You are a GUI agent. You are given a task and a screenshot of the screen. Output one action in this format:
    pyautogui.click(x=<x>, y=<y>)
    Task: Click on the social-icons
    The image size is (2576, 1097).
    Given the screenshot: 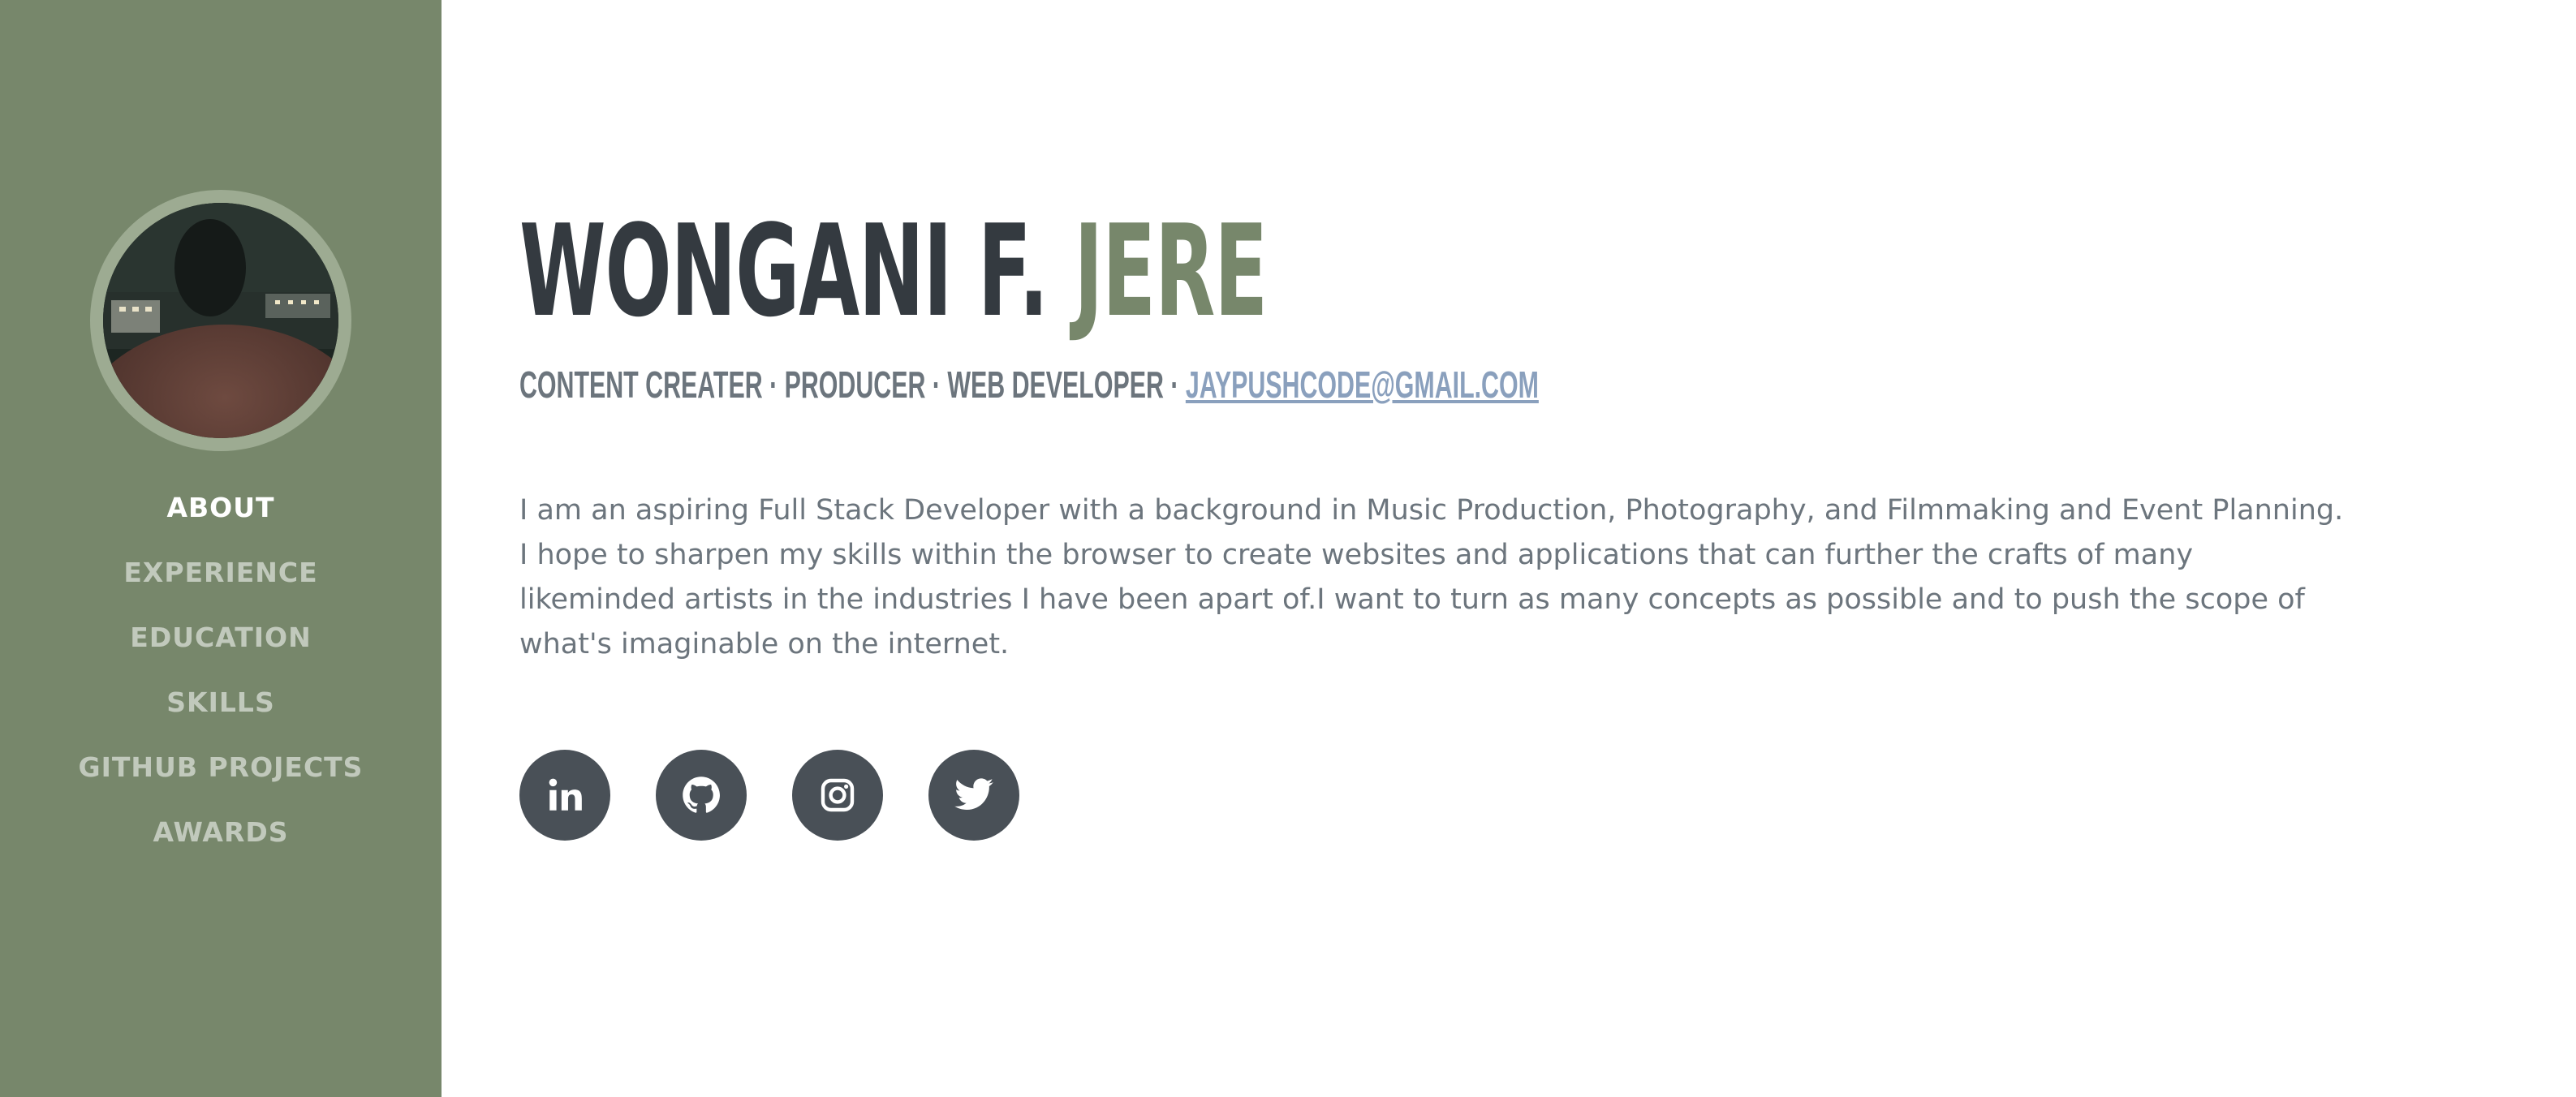 What is the action you would take?
    pyautogui.click(x=769, y=795)
    